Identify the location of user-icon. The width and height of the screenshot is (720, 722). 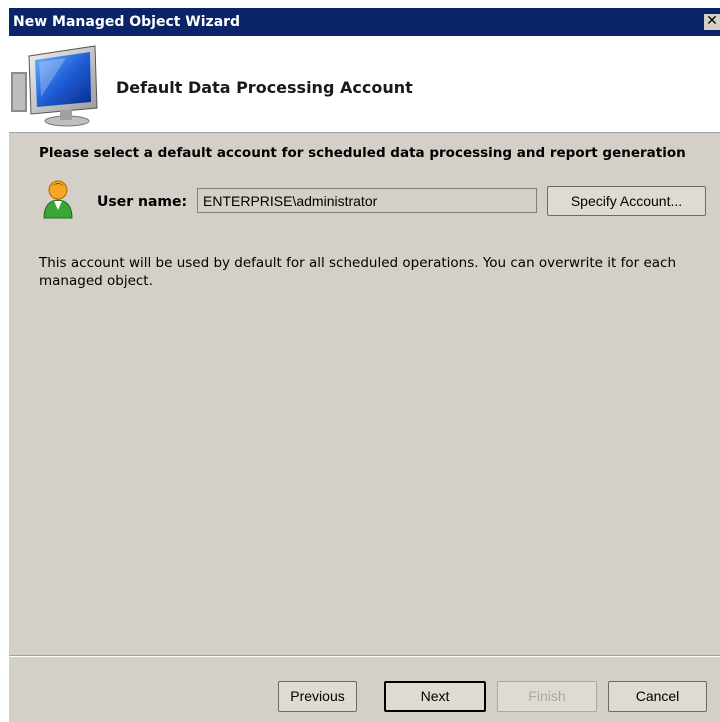
(58, 199).